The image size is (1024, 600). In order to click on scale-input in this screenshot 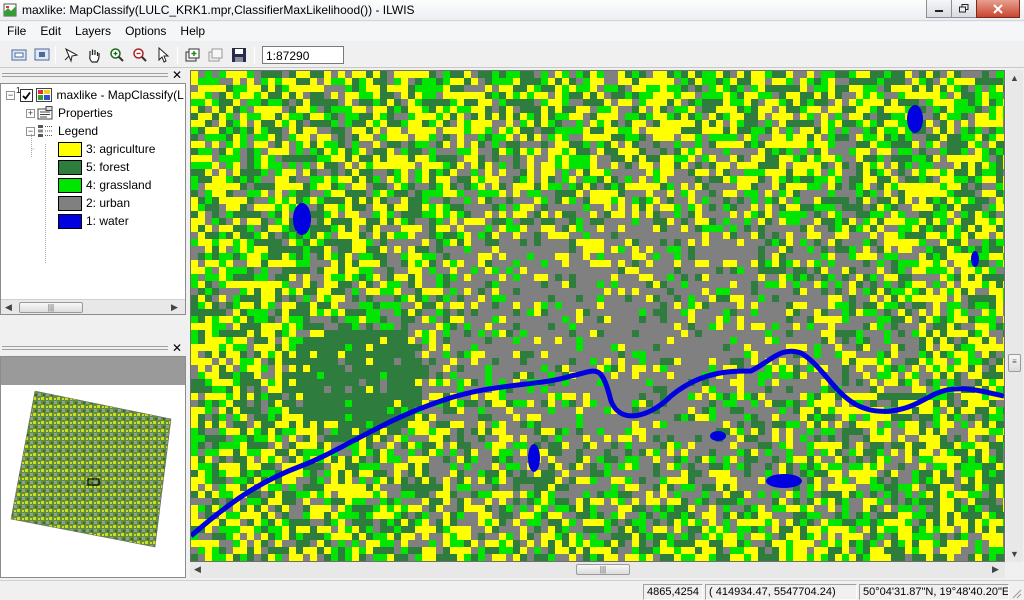, I will do `click(303, 55)`.